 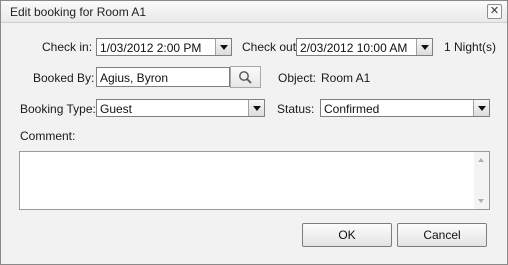 I want to click on object-label: Object:, so click(x=297, y=78).